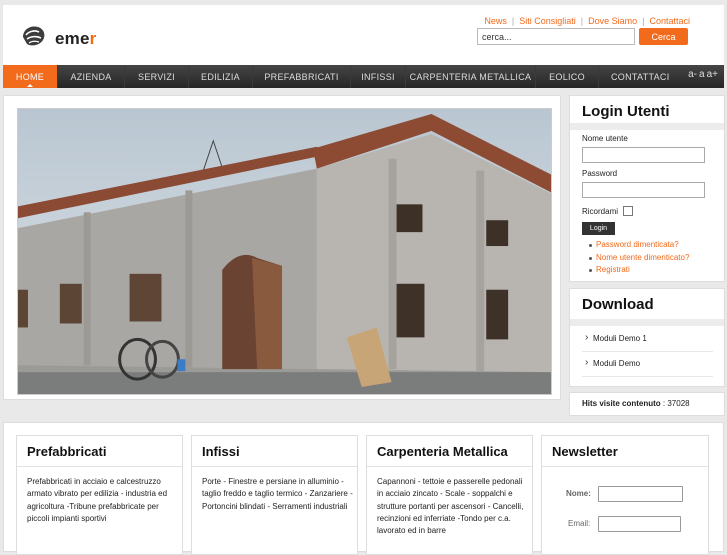 The image size is (727, 555). Describe the element at coordinates (556, 36) in the screenshot. I see `search-input` at that location.